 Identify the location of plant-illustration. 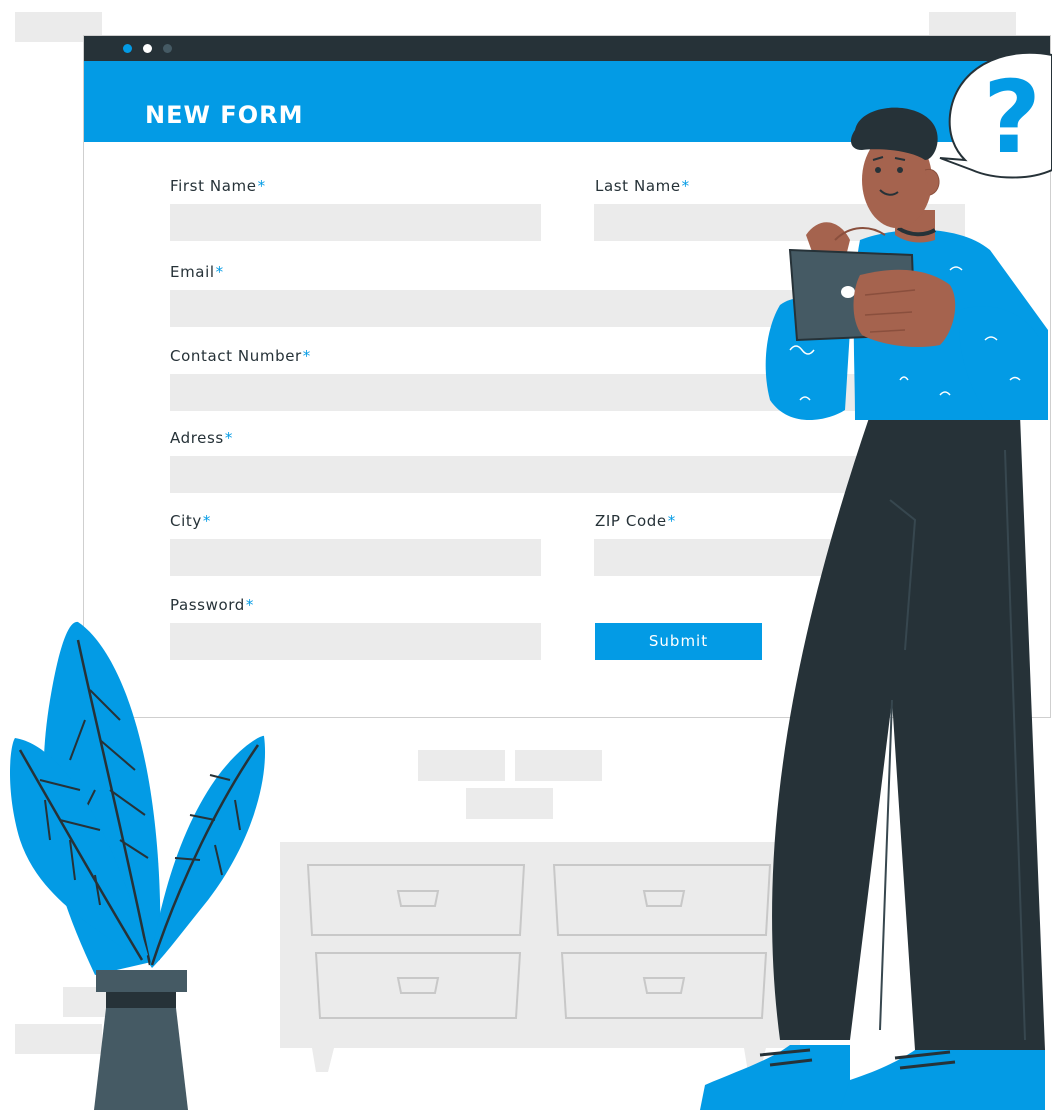
(138, 865).